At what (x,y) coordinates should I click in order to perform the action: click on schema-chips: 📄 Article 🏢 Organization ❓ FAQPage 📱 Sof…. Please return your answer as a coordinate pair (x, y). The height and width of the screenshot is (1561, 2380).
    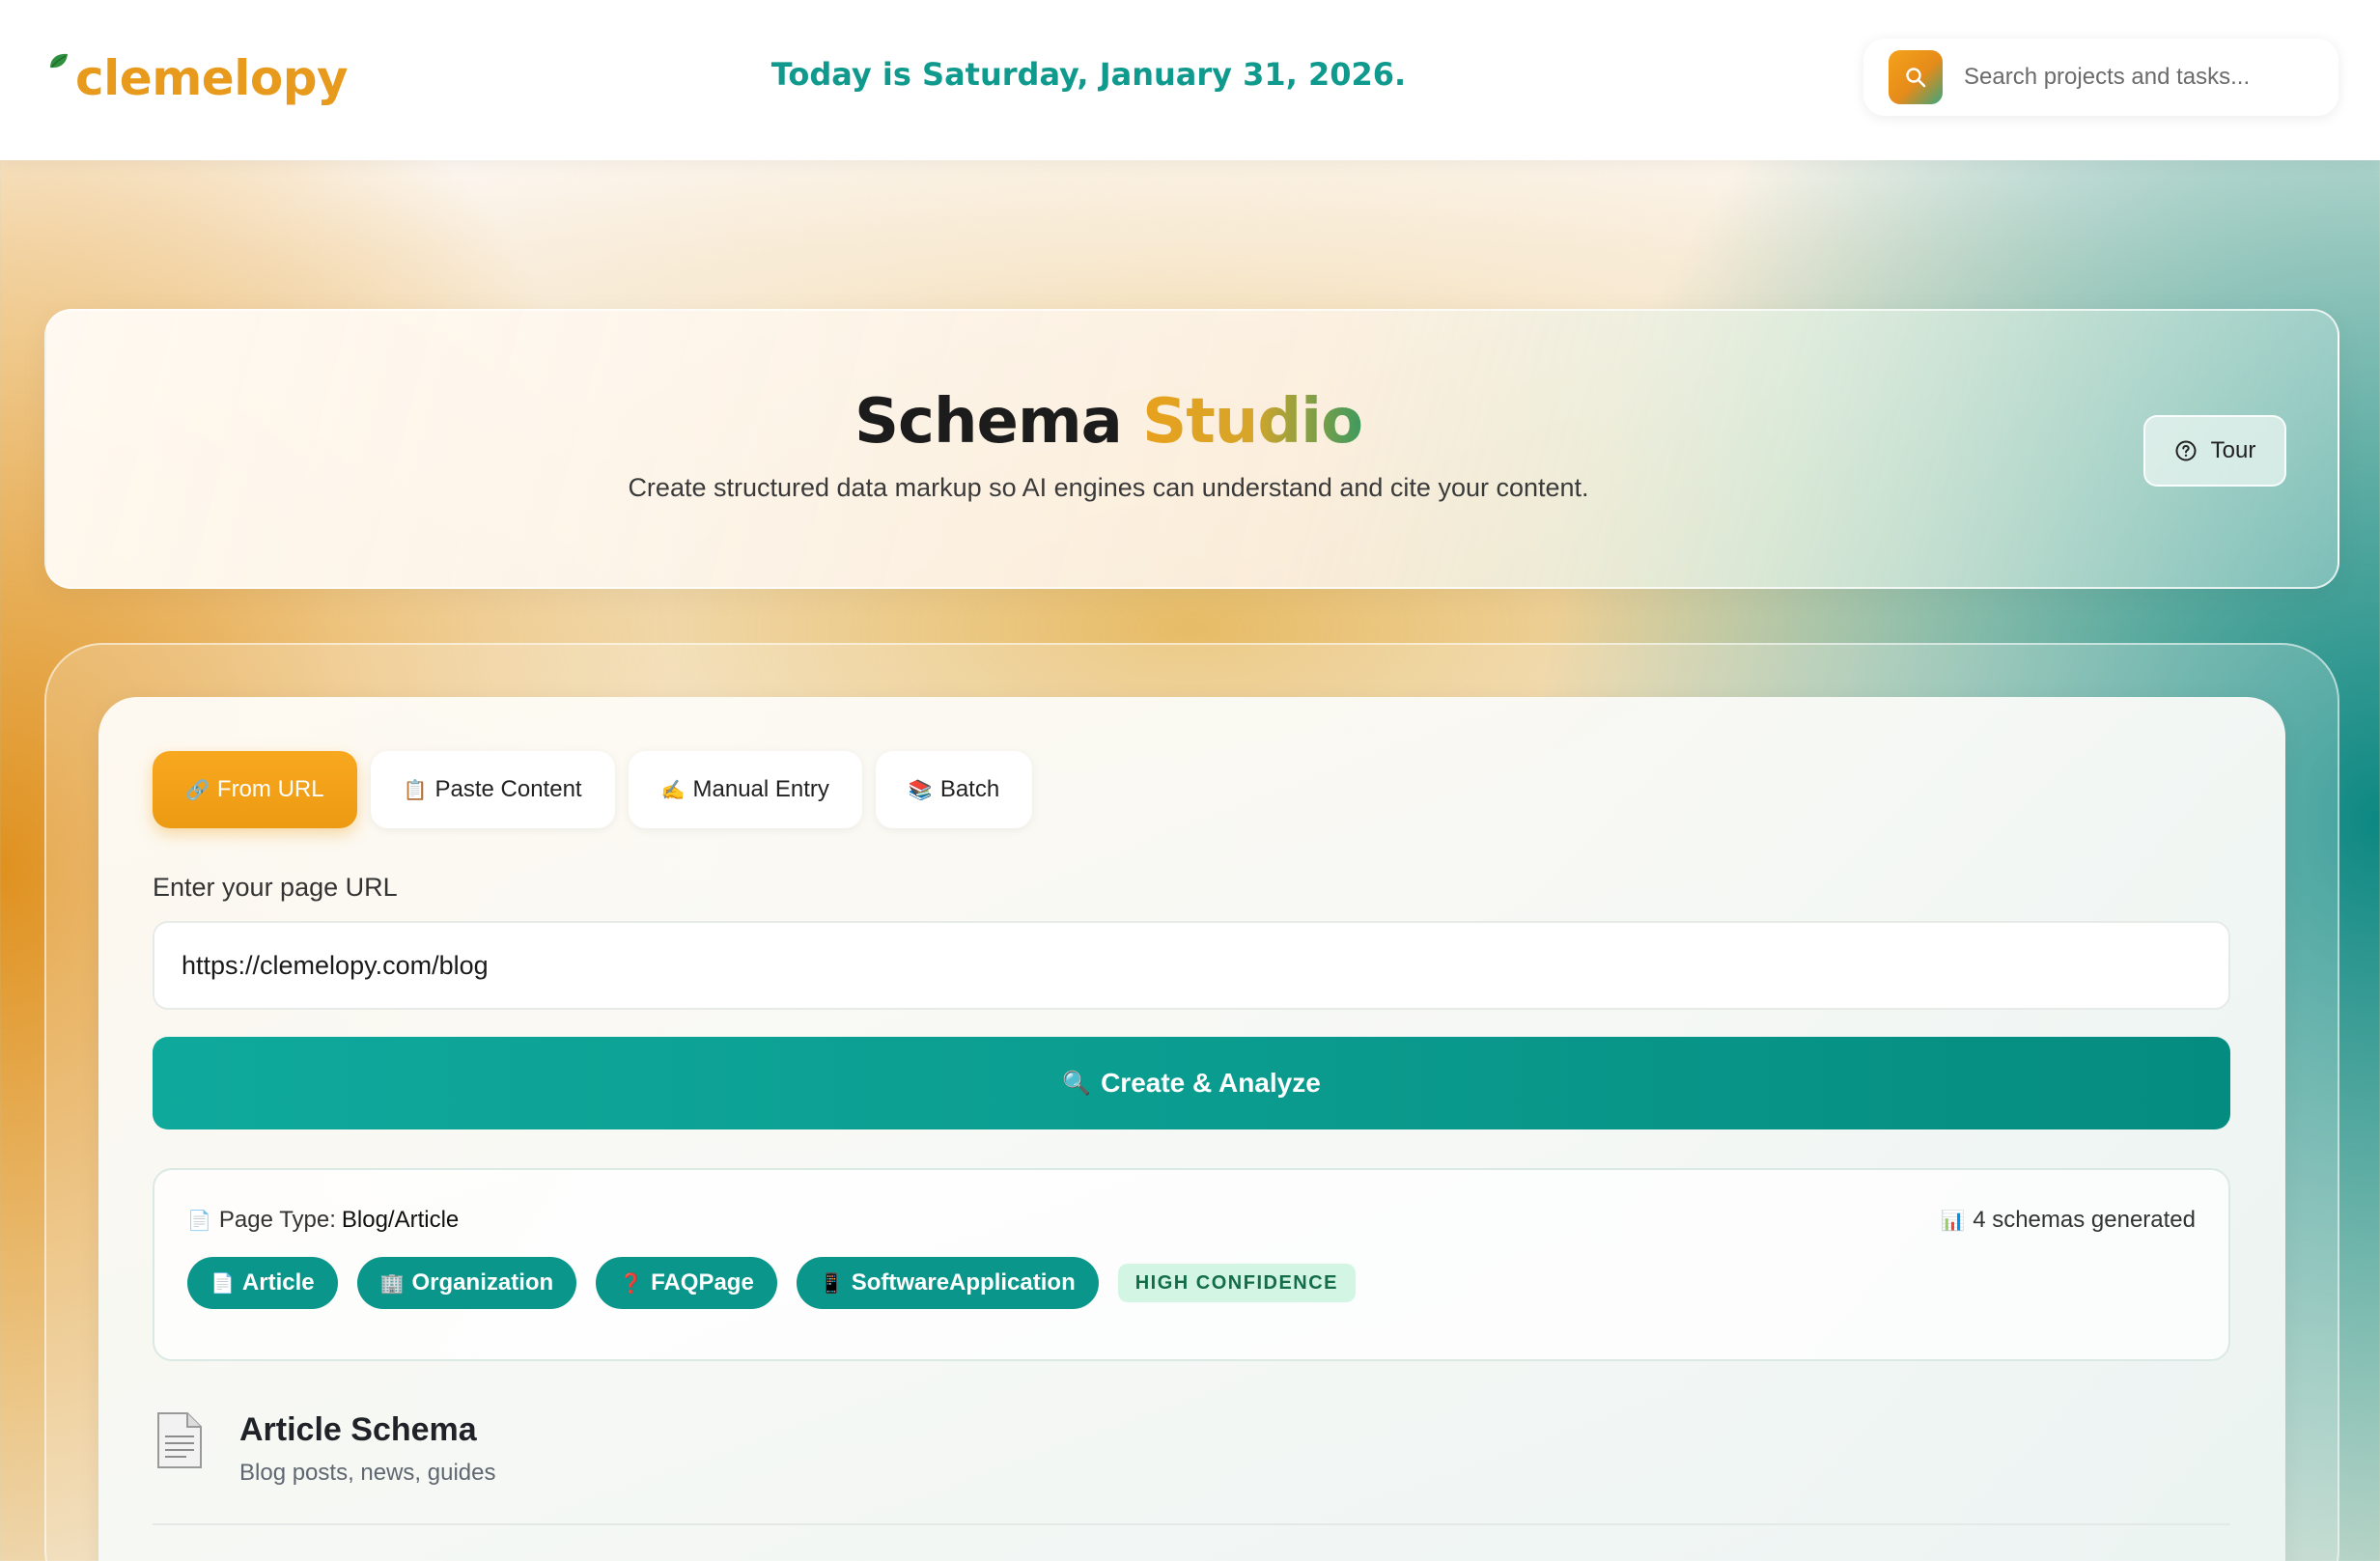
    Looking at the image, I should click on (772, 1283).